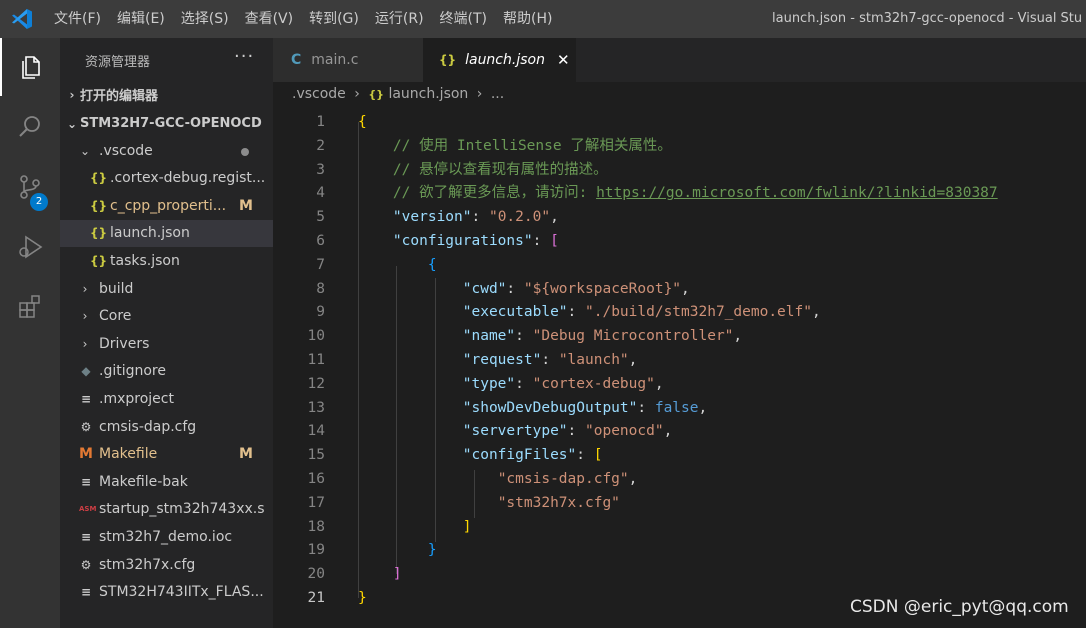 This screenshot has width=1086, height=628. What do you see at coordinates (246, 454) in the screenshot?
I see `modified-badge: M` at bounding box center [246, 454].